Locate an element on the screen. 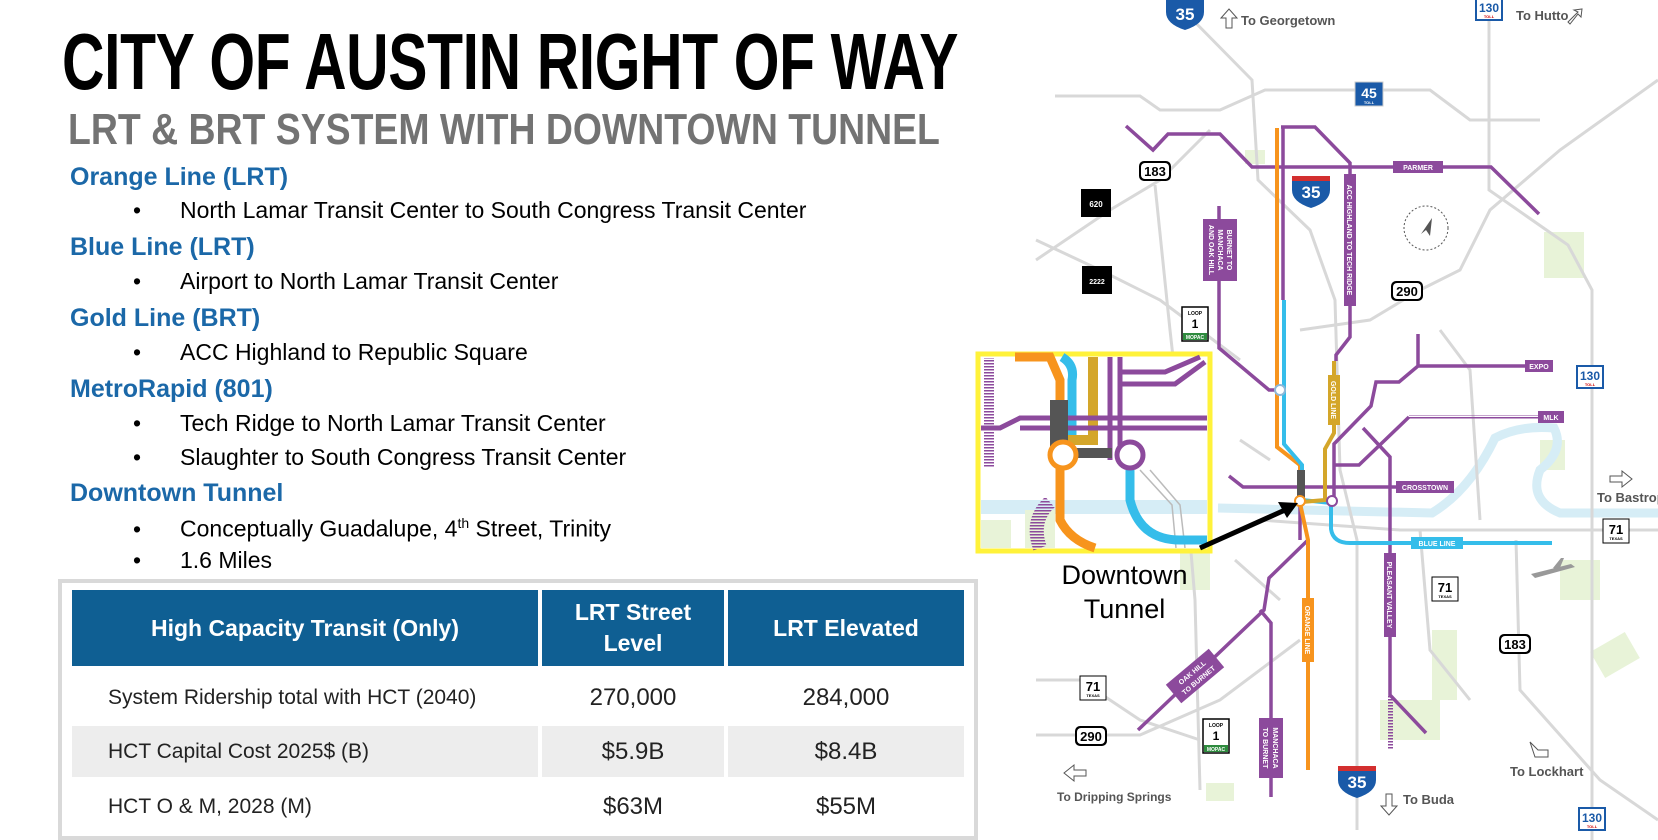  svg-text: To Lockhart is located at coordinates (1547, 771).